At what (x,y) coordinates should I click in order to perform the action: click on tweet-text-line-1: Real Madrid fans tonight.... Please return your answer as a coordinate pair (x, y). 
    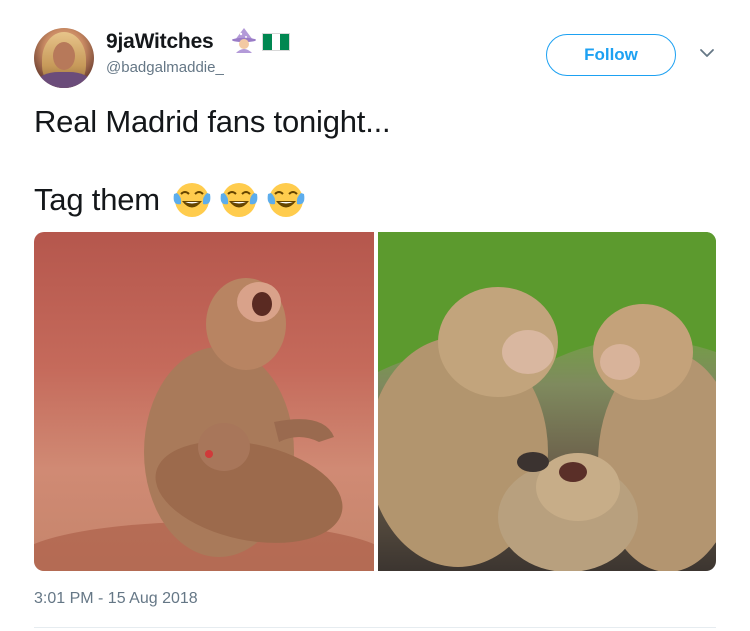
    Looking at the image, I should click on (212, 121).